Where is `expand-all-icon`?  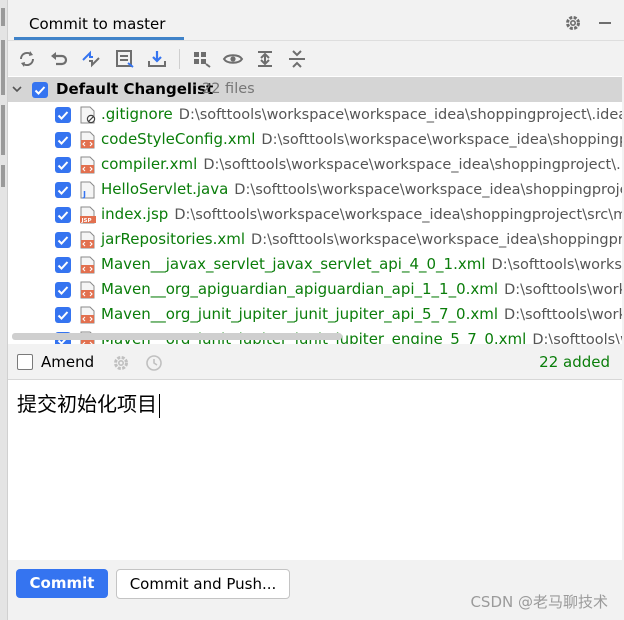
expand-all-icon is located at coordinates (265, 59).